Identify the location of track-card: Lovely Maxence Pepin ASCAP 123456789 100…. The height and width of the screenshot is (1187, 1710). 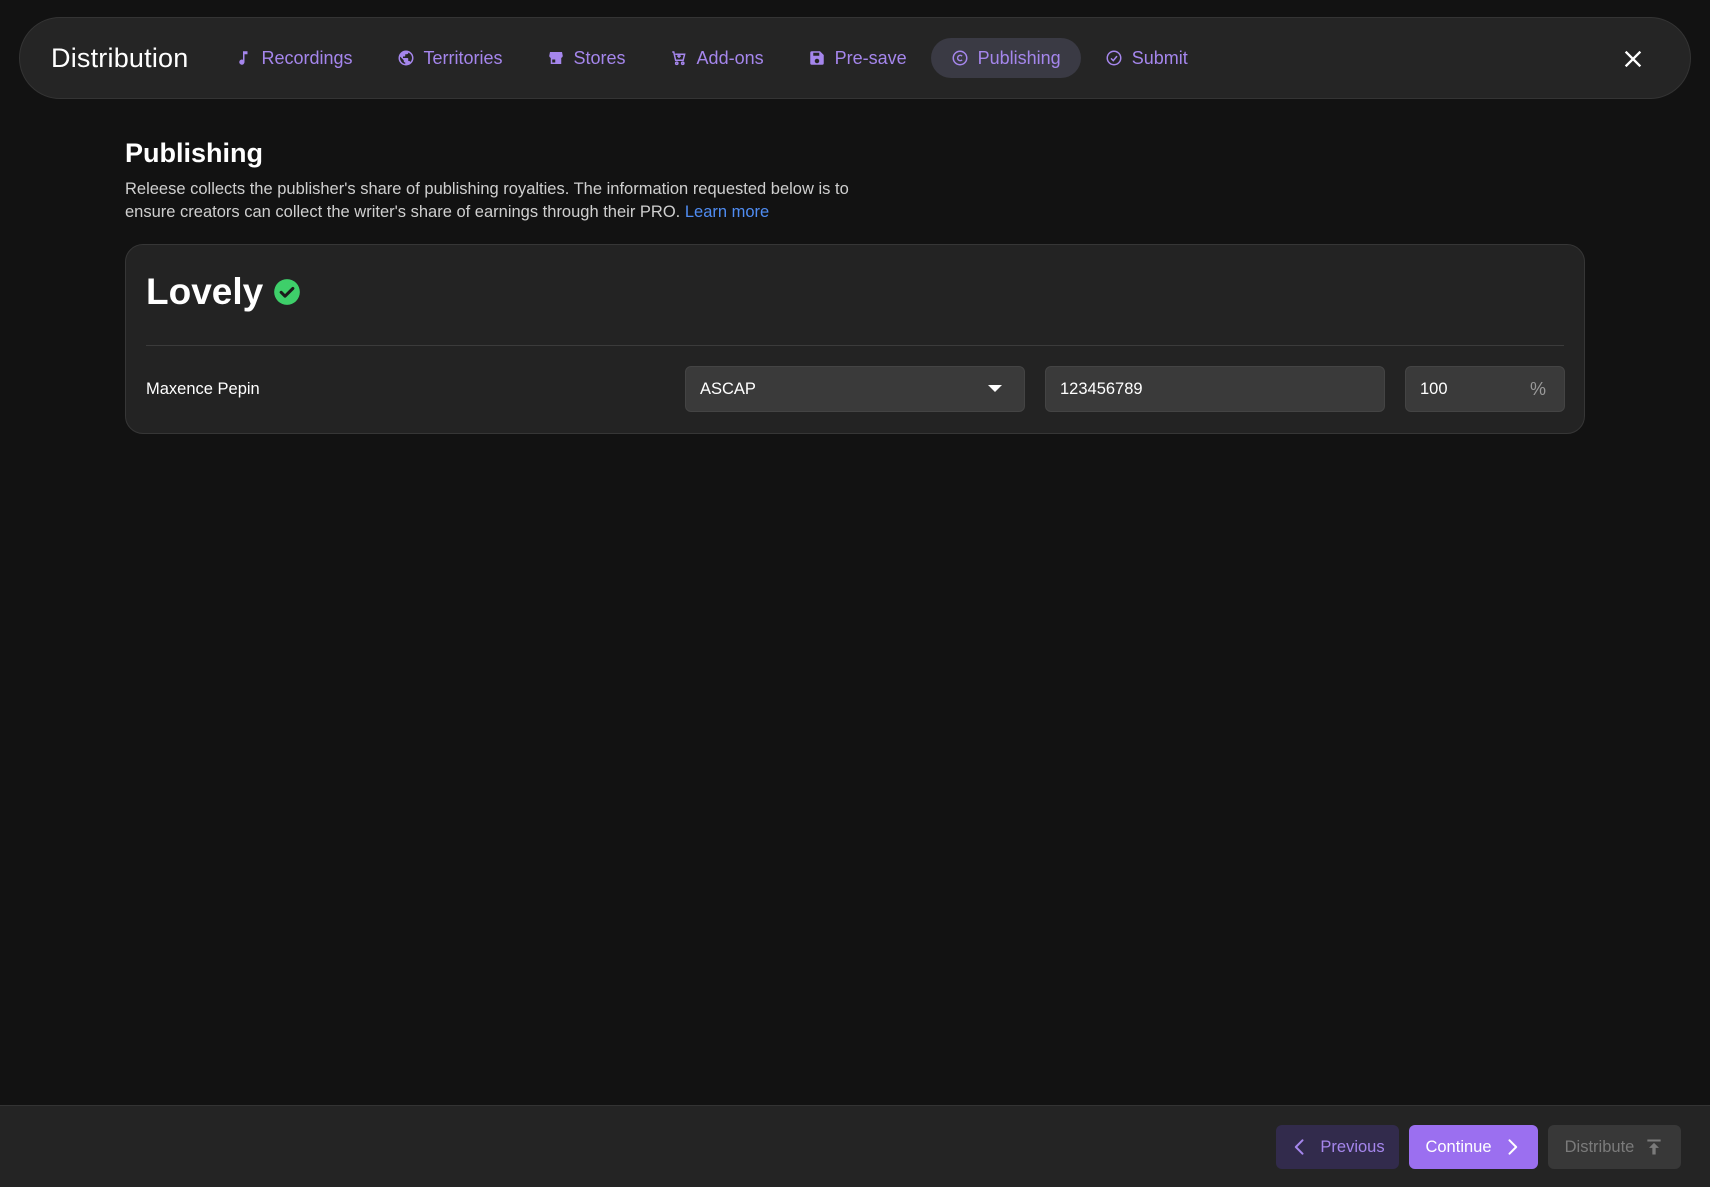
(855, 339).